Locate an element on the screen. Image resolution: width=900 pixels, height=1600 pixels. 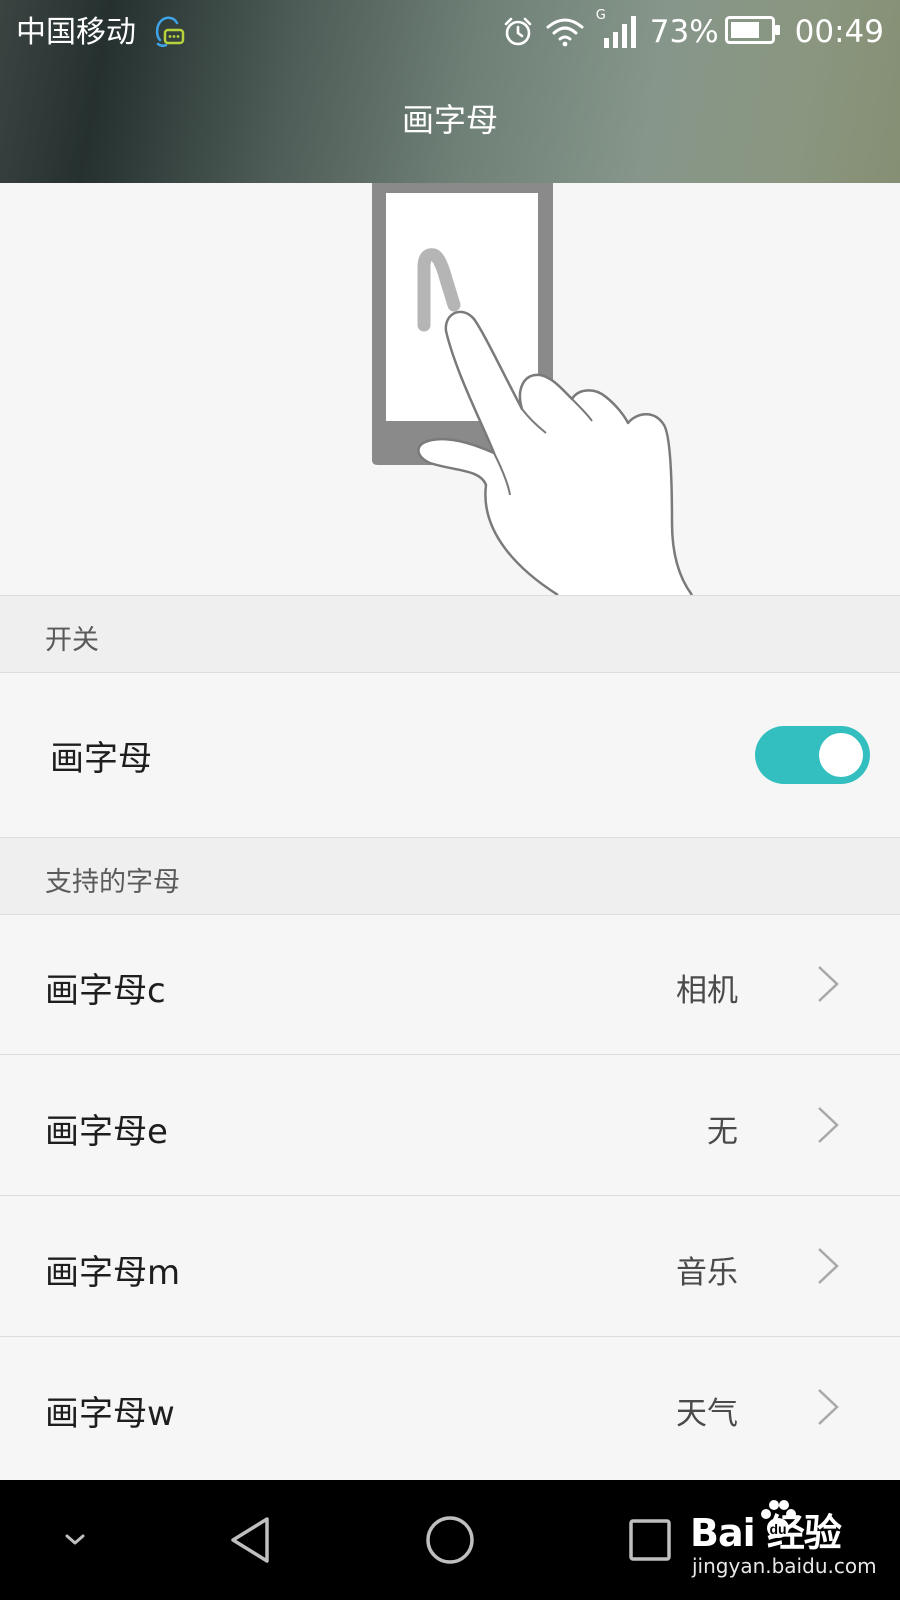
letter-row-value: 音乐 is located at coordinates (707, 1273).